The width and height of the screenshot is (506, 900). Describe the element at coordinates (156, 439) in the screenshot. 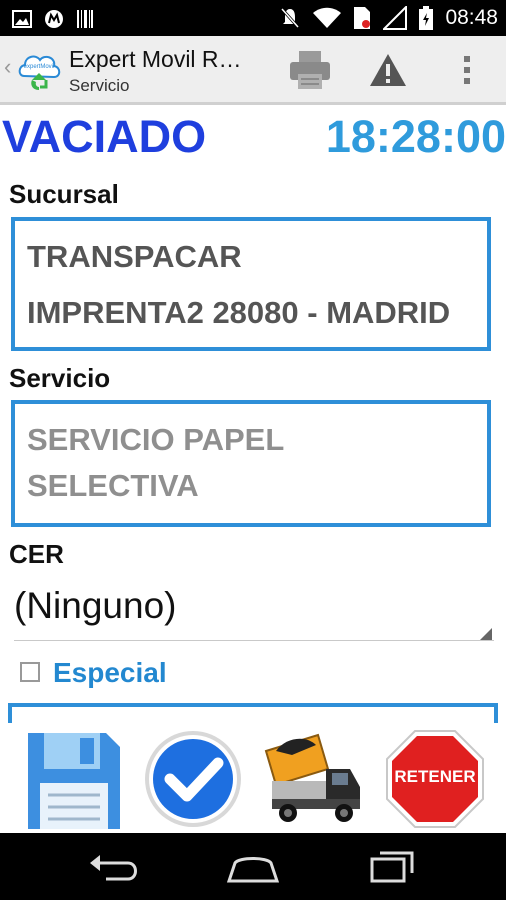

I see `servicio-line-1: SERVICIO PAPEL` at that location.